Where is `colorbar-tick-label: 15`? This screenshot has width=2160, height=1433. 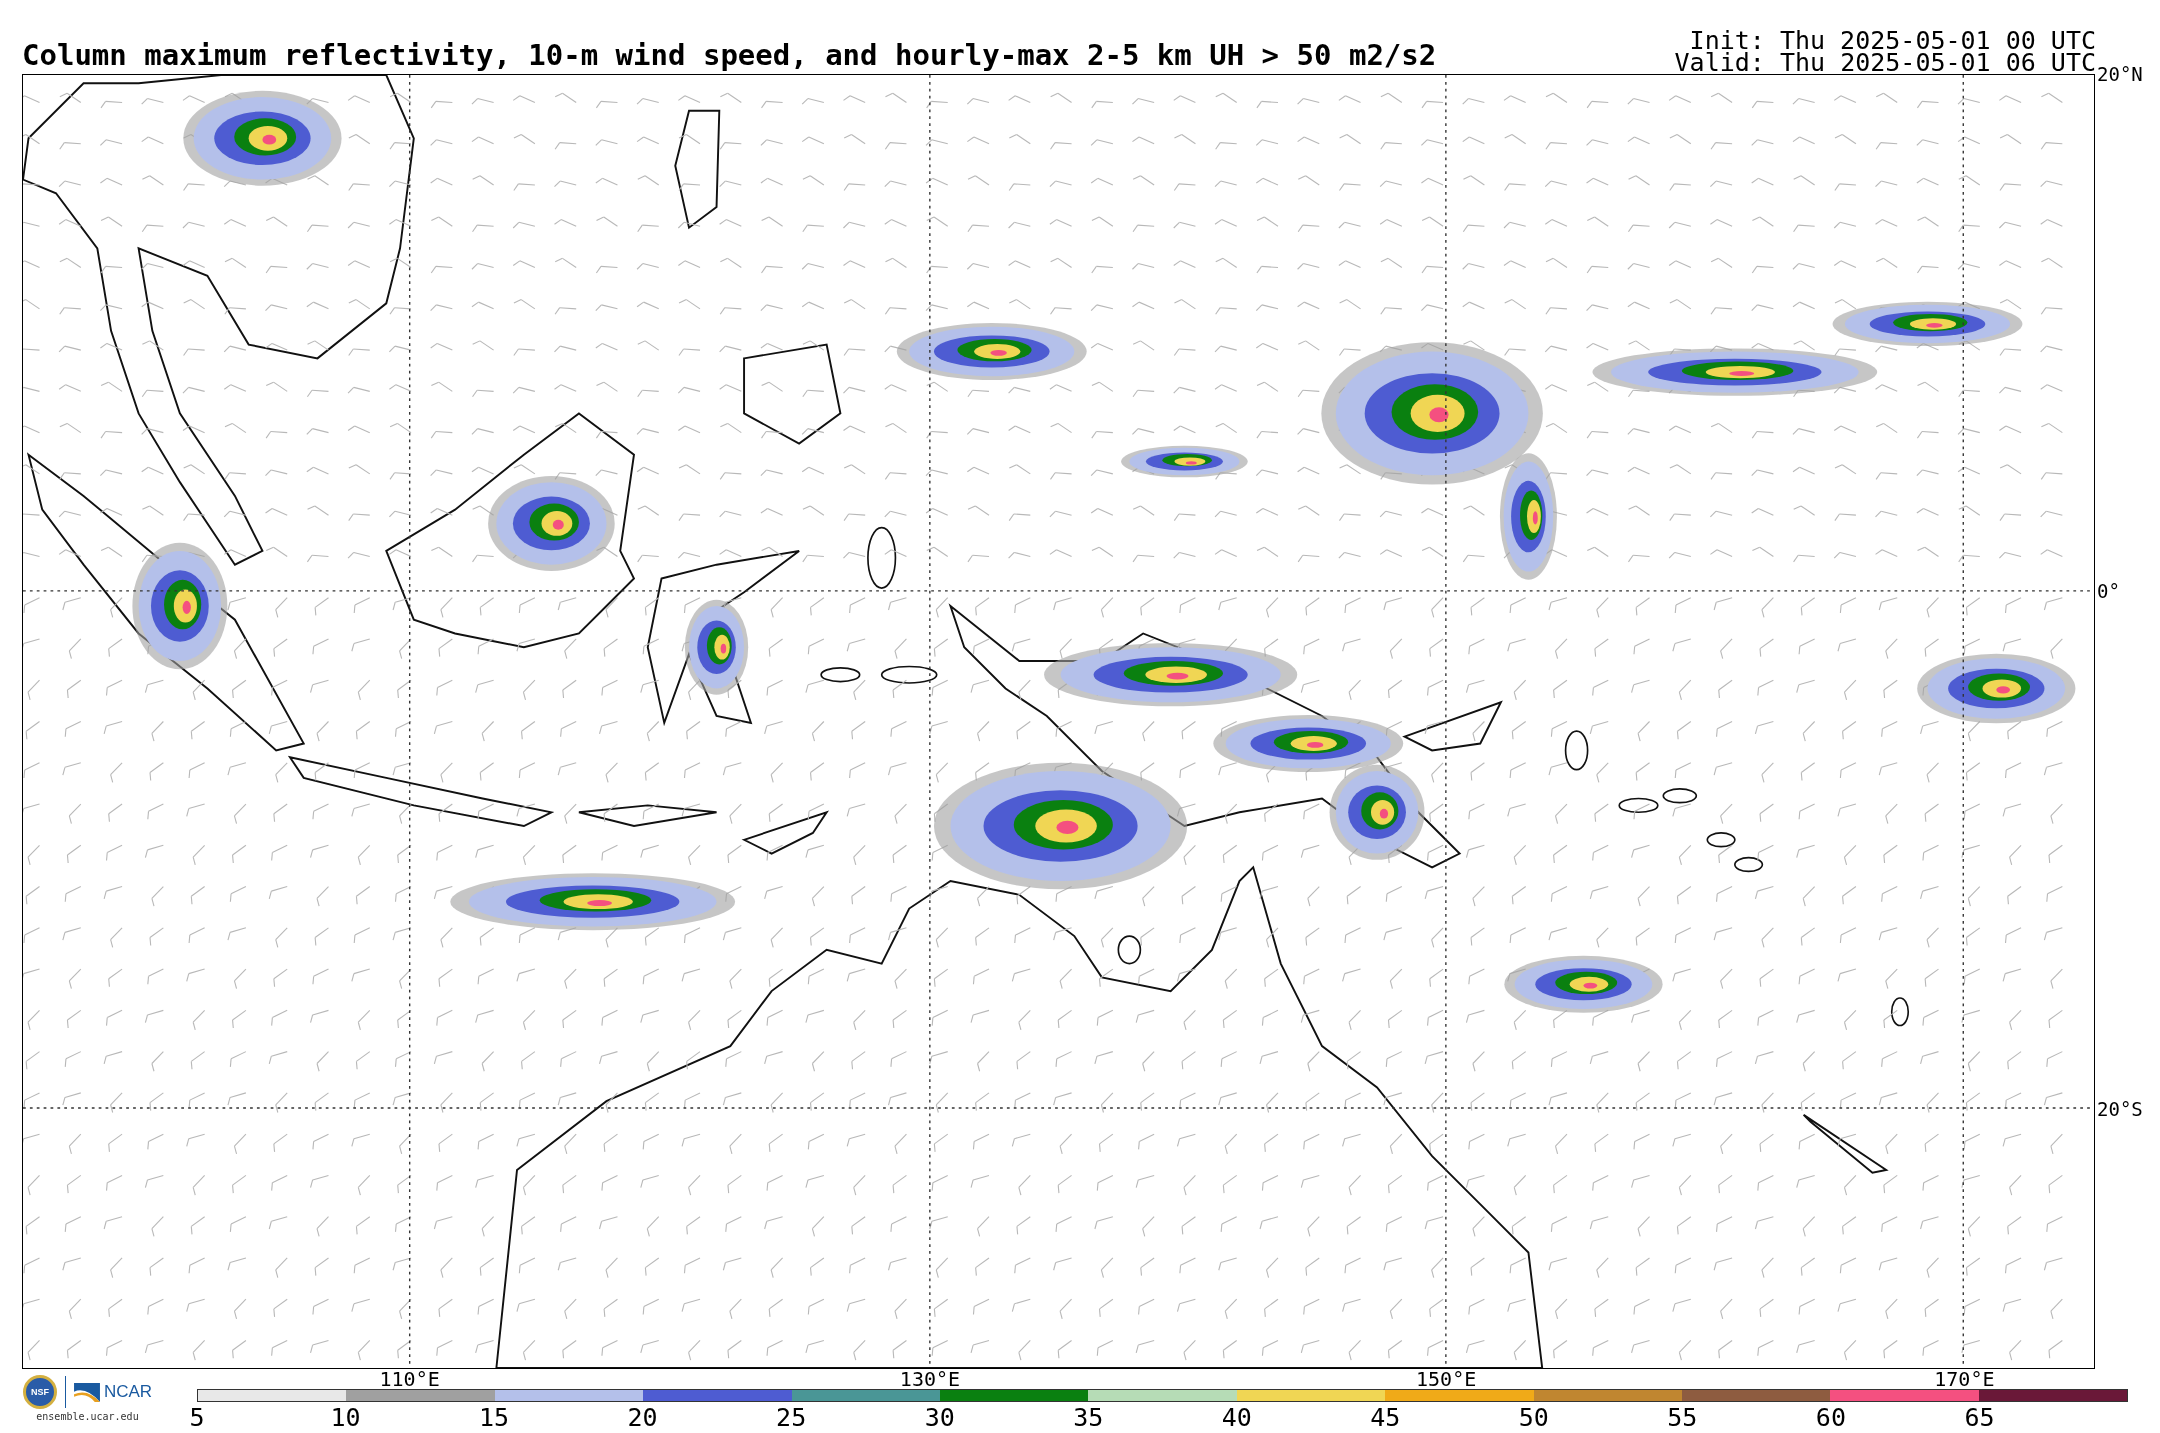 colorbar-tick-label: 15 is located at coordinates (494, 1418).